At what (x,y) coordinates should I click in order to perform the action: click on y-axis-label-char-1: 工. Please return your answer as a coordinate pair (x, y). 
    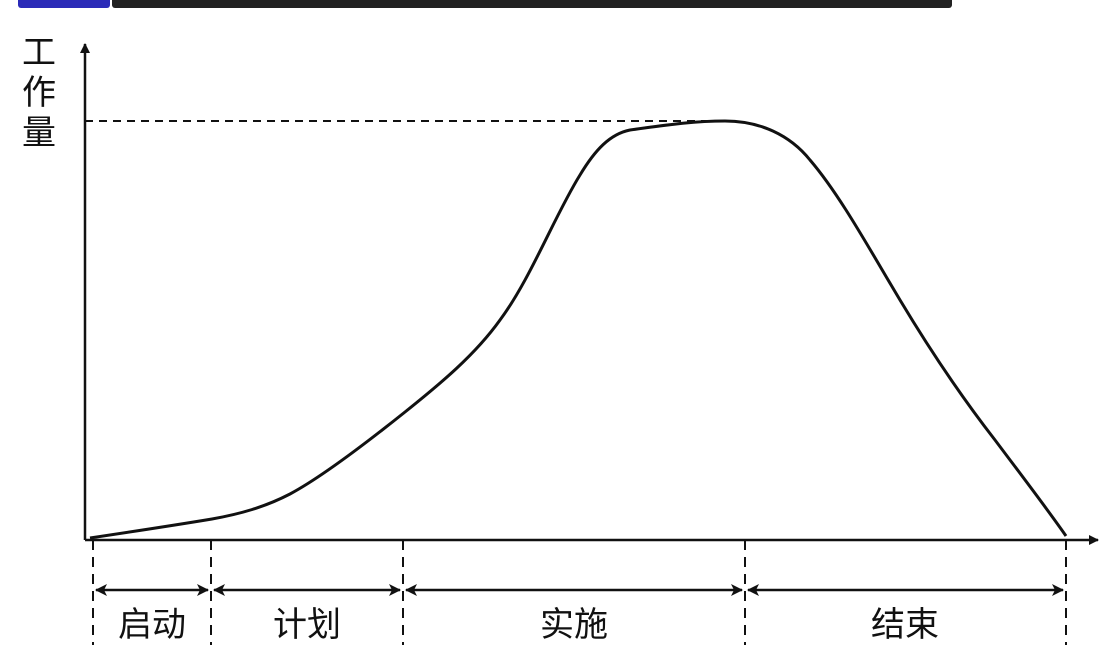
    Looking at the image, I should click on (39, 53).